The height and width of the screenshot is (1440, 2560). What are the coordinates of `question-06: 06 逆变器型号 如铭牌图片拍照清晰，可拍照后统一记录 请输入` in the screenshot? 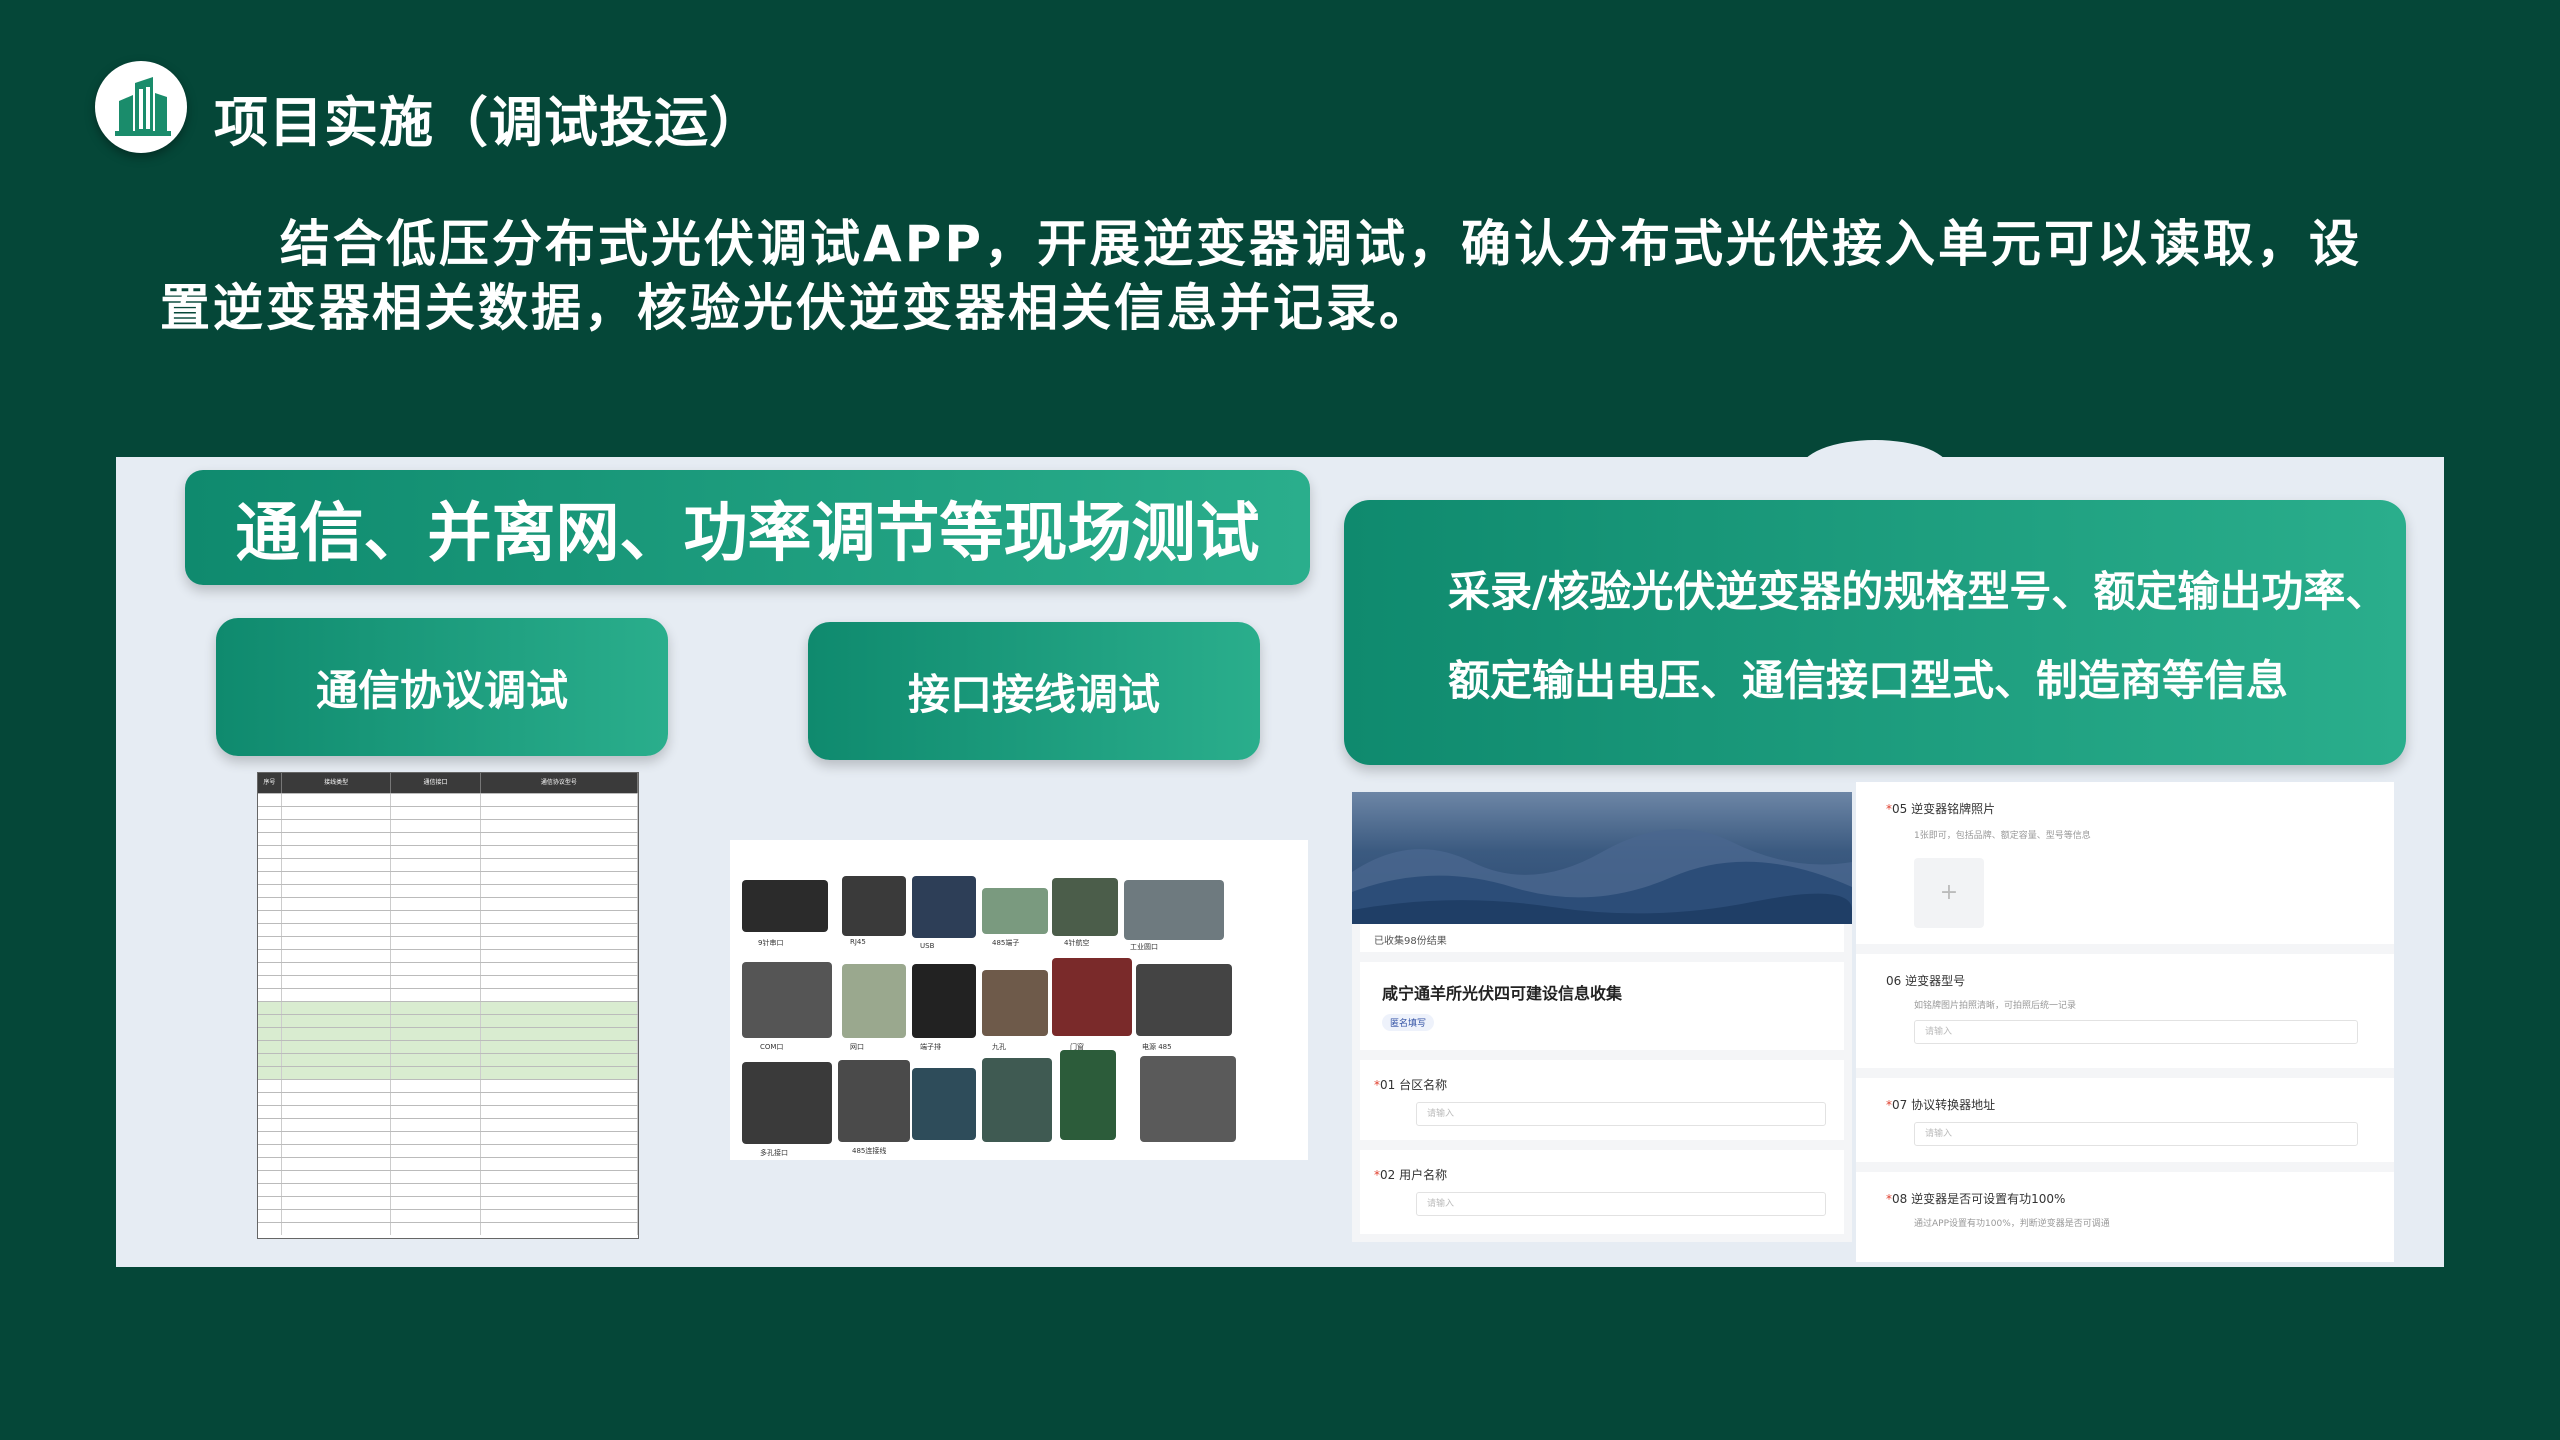 It's located at (2125, 1011).